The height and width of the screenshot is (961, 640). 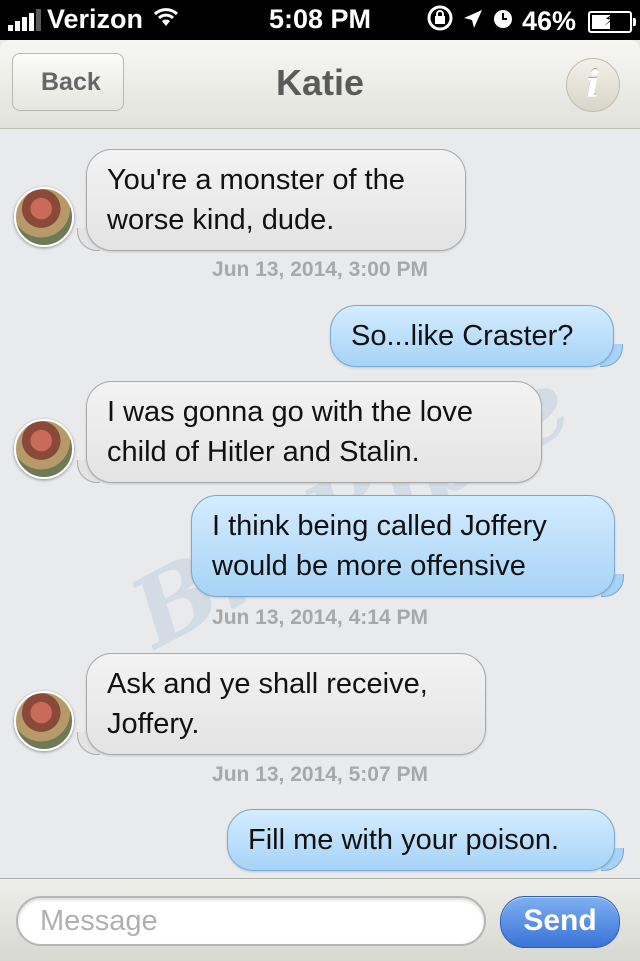 I want to click on compose-bar: Send, so click(x=320, y=919).